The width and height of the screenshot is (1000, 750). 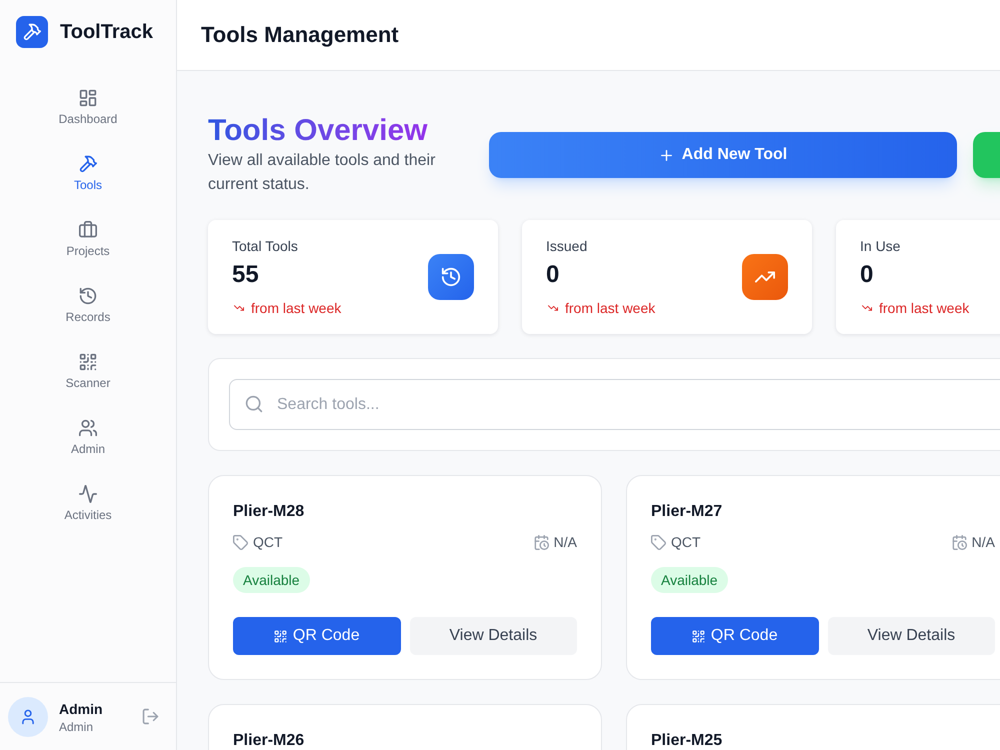 I want to click on nav-item: Projects, so click(x=88, y=240).